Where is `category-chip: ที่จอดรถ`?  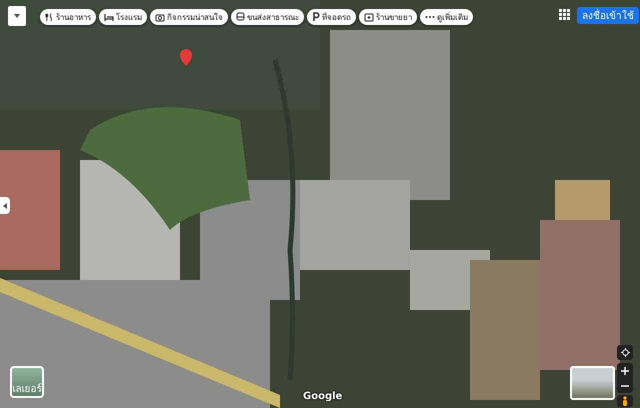 category-chip: ที่จอดรถ is located at coordinates (331, 17).